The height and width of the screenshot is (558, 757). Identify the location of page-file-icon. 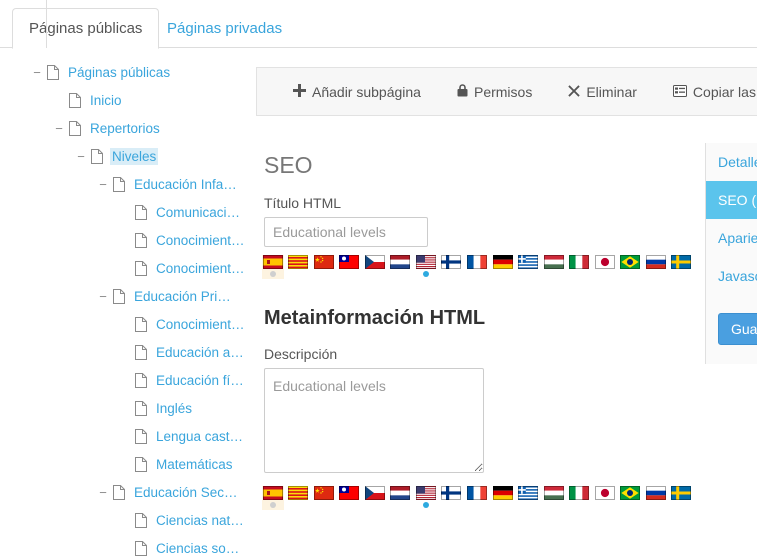
(141, 548).